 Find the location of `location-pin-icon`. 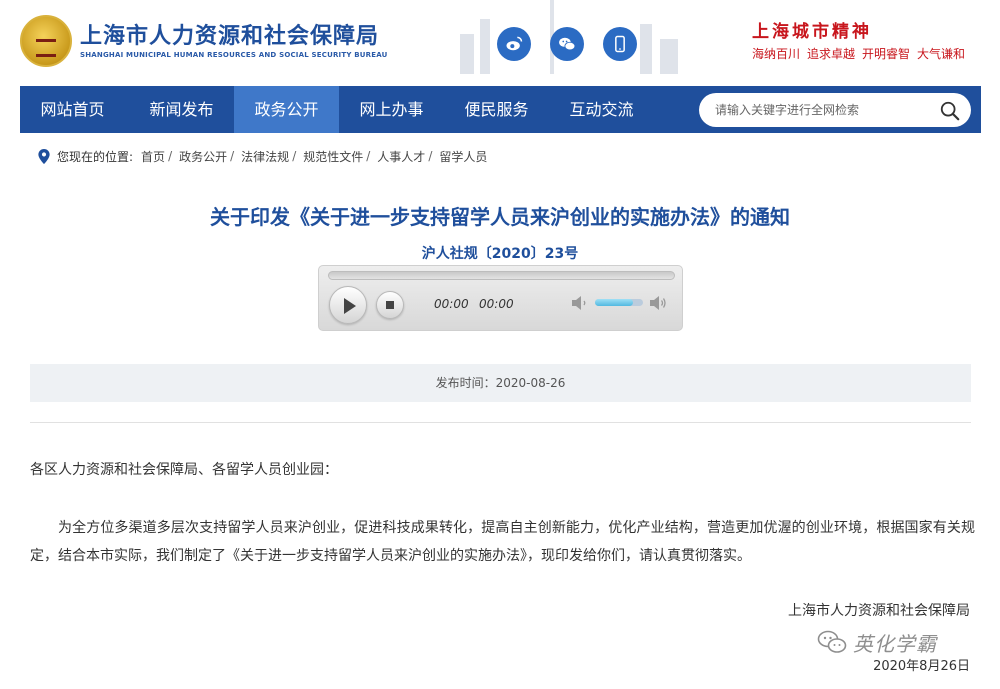

location-pin-icon is located at coordinates (44, 156).